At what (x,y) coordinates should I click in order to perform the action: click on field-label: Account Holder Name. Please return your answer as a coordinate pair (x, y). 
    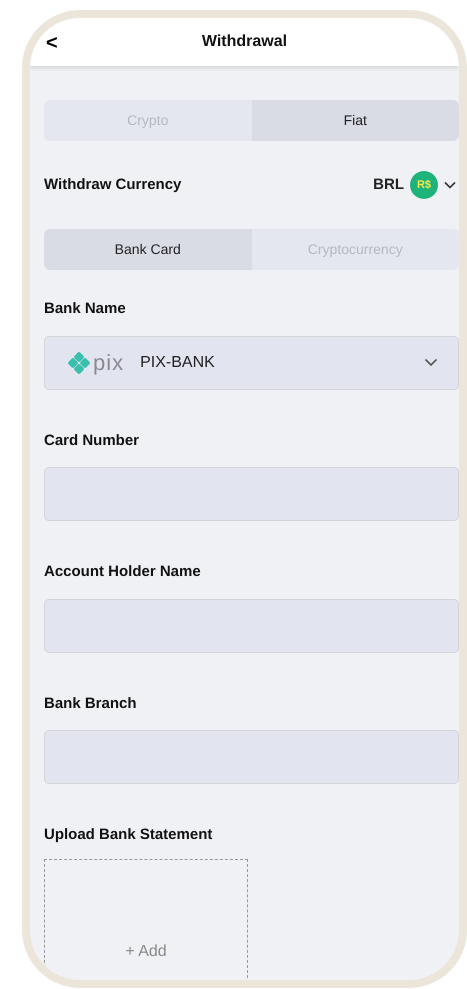
    Looking at the image, I should click on (123, 572).